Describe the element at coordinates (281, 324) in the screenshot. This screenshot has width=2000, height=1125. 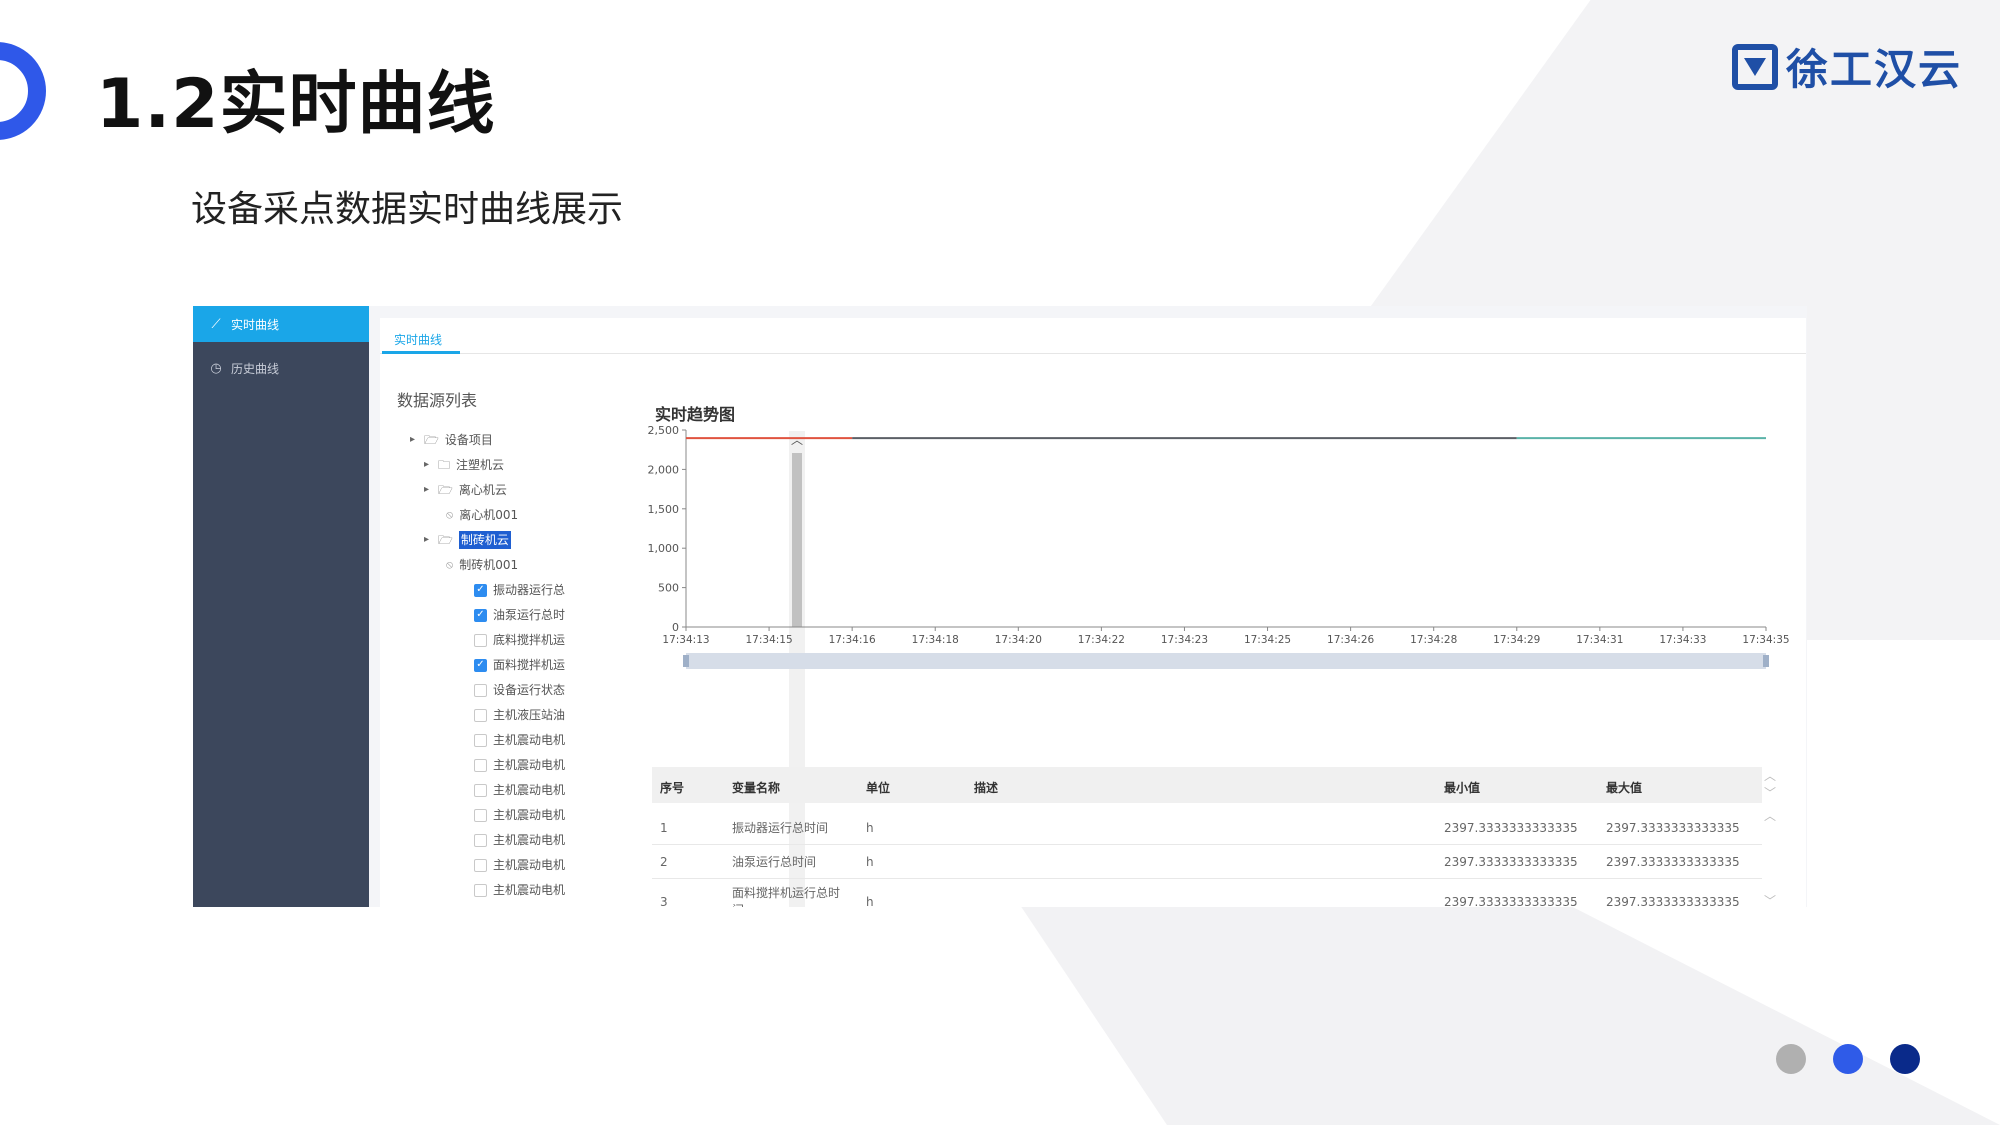
I see `sidebar-item-realtime: ⟋ 实时曲线` at that location.